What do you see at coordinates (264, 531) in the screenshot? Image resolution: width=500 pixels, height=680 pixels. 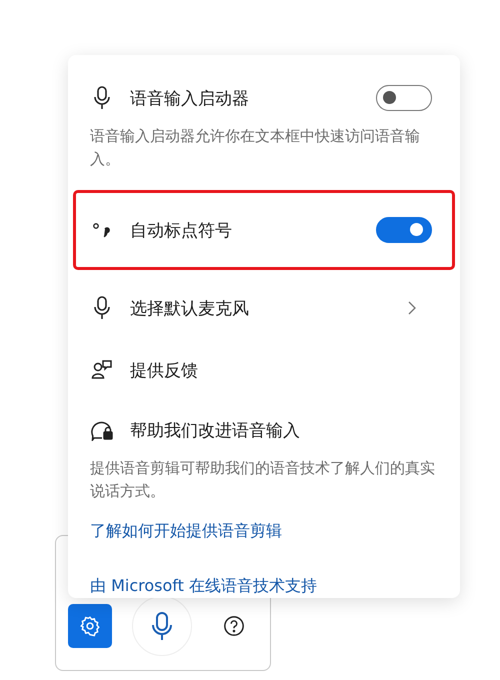 I see `learn-link: 了解如何开始提供语音剪辑` at bounding box center [264, 531].